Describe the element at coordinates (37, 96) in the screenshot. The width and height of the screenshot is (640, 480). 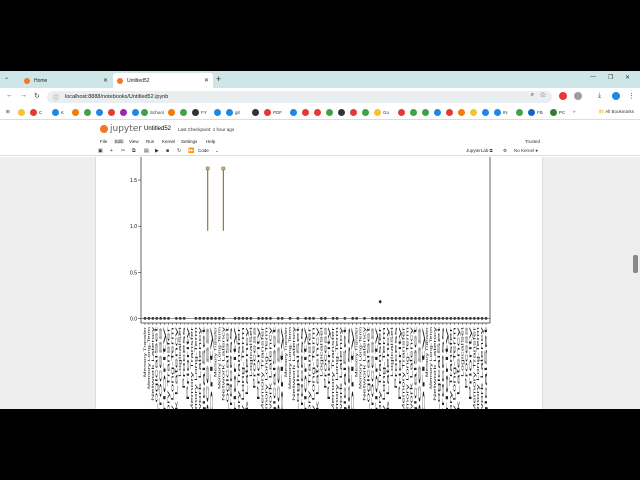
I see `reload-icon: ↻` at that location.